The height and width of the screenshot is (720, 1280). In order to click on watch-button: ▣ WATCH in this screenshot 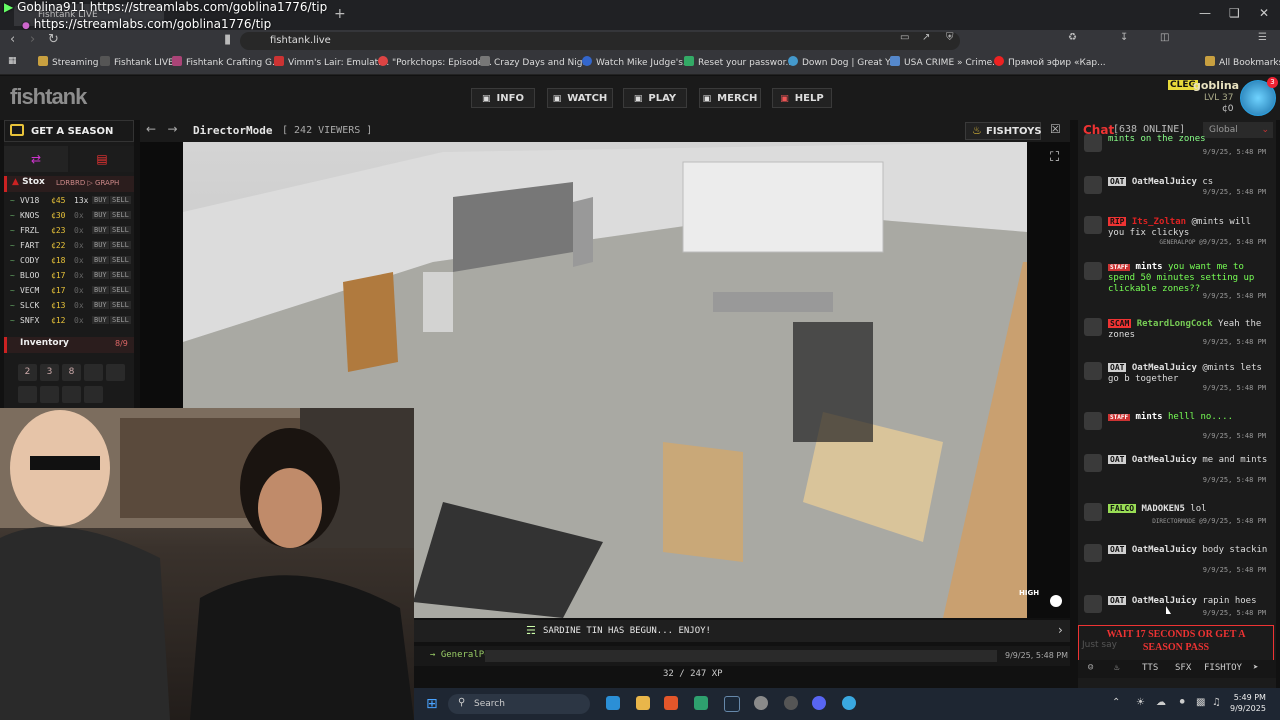, I will do `click(580, 98)`.